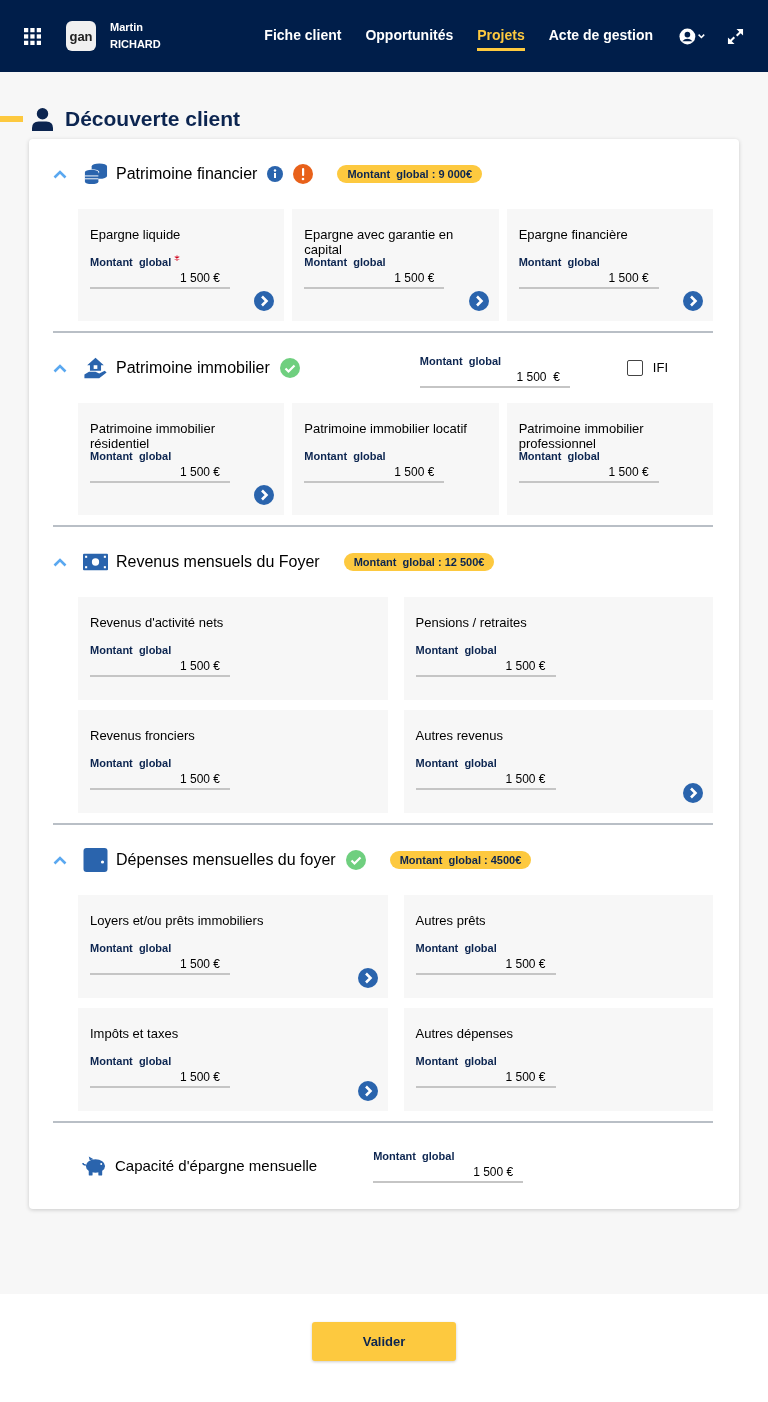 The width and height of the screenshot is (768, 1402). Describe the element at coordinates (600, 36) in the screenshot. I see `nav-tab: Acte de gestion` at that location.